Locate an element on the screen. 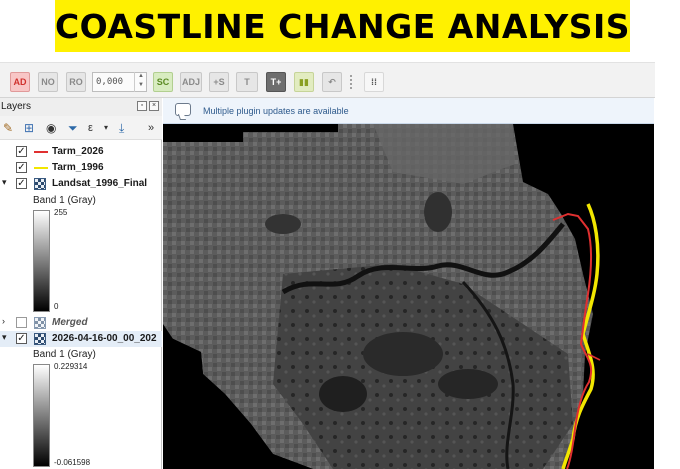 The height and width of the screenshot is (469, 680). expand-all-icon: ⤓ is located at coordinates (121, 128).